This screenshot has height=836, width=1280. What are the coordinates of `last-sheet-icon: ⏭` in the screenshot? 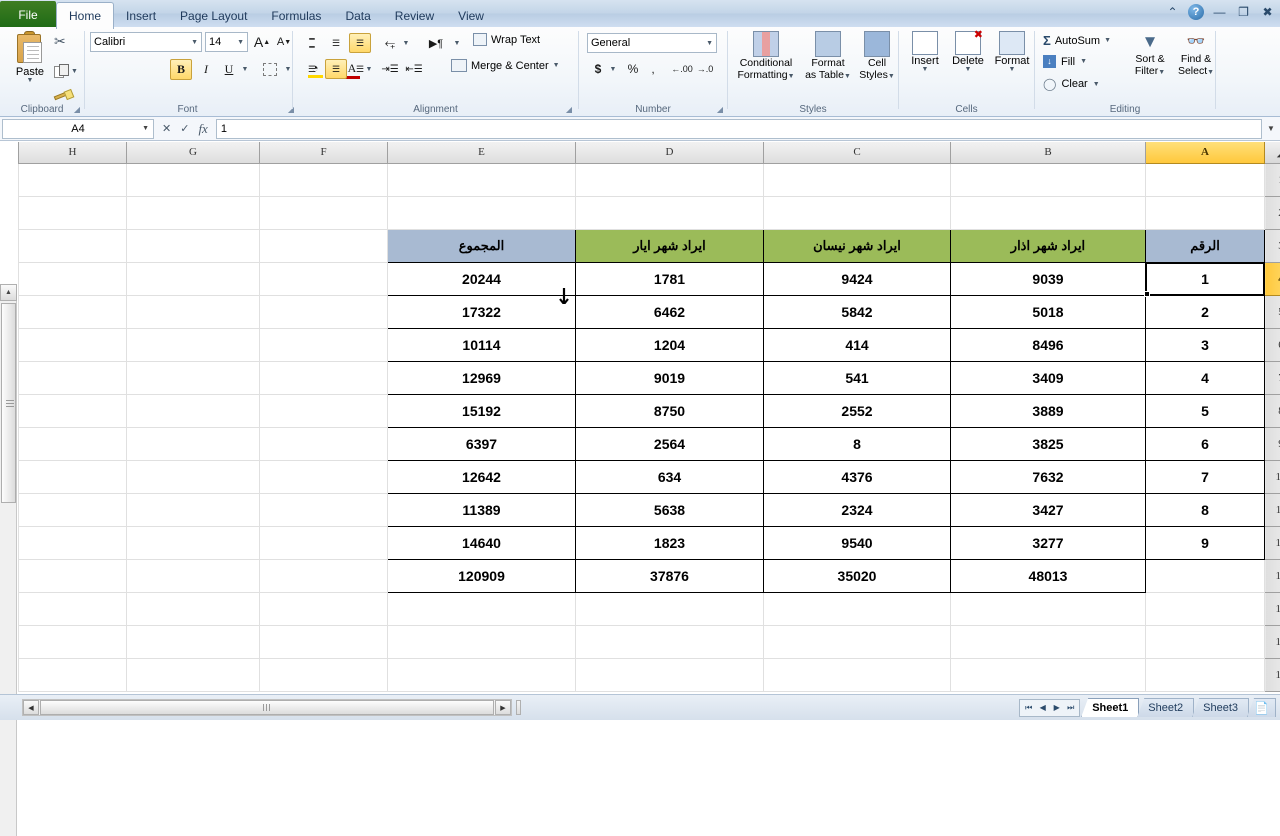 It's located at (1070, 708).